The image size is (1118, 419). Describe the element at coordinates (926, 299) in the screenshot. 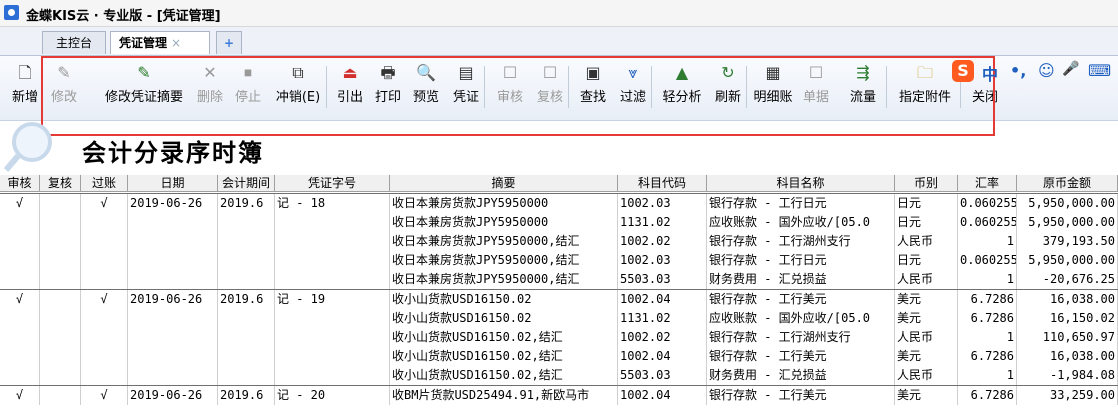

I see `currency-cell: 美元` at that location.